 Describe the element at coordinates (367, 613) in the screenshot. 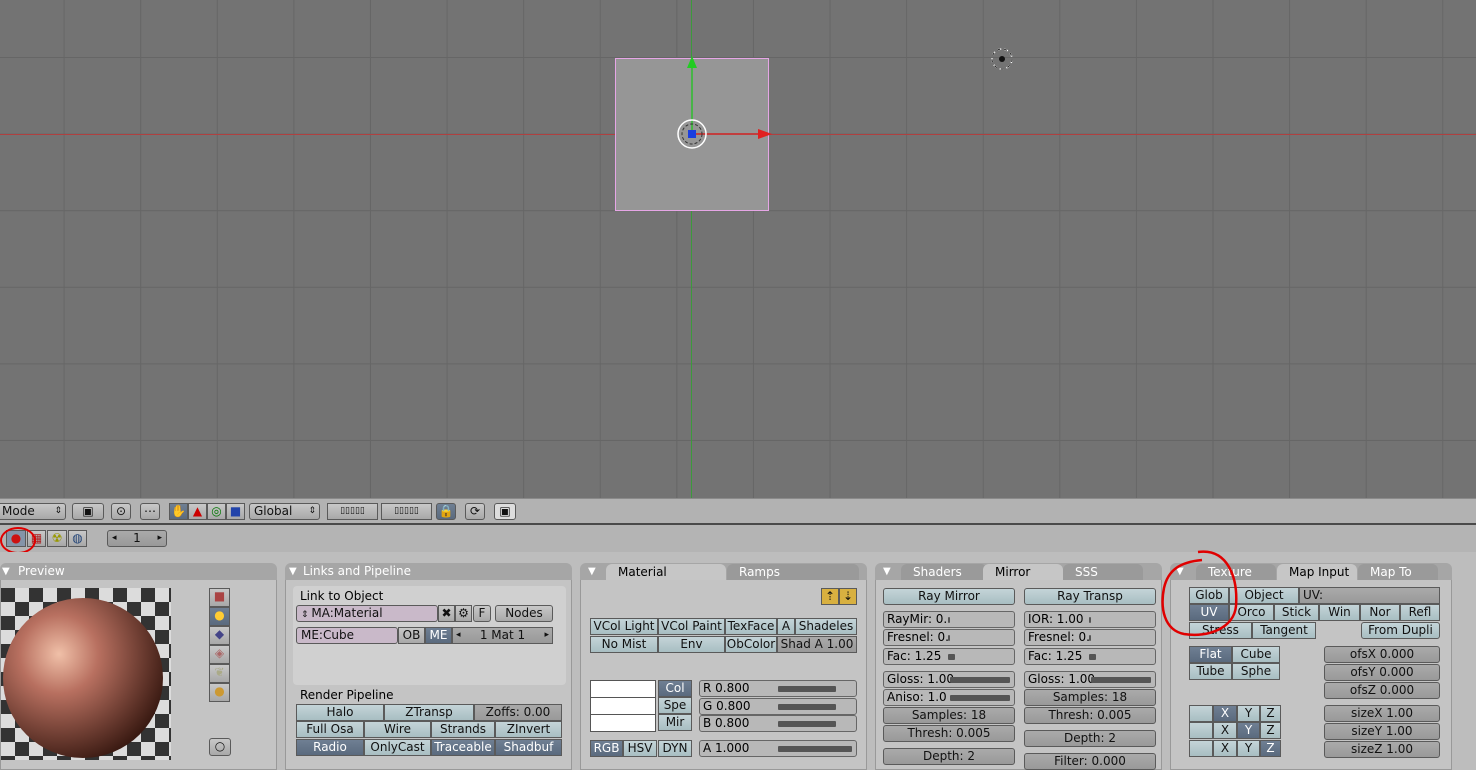

I see `material-name-field: ⇕ MA:Material` at that location.